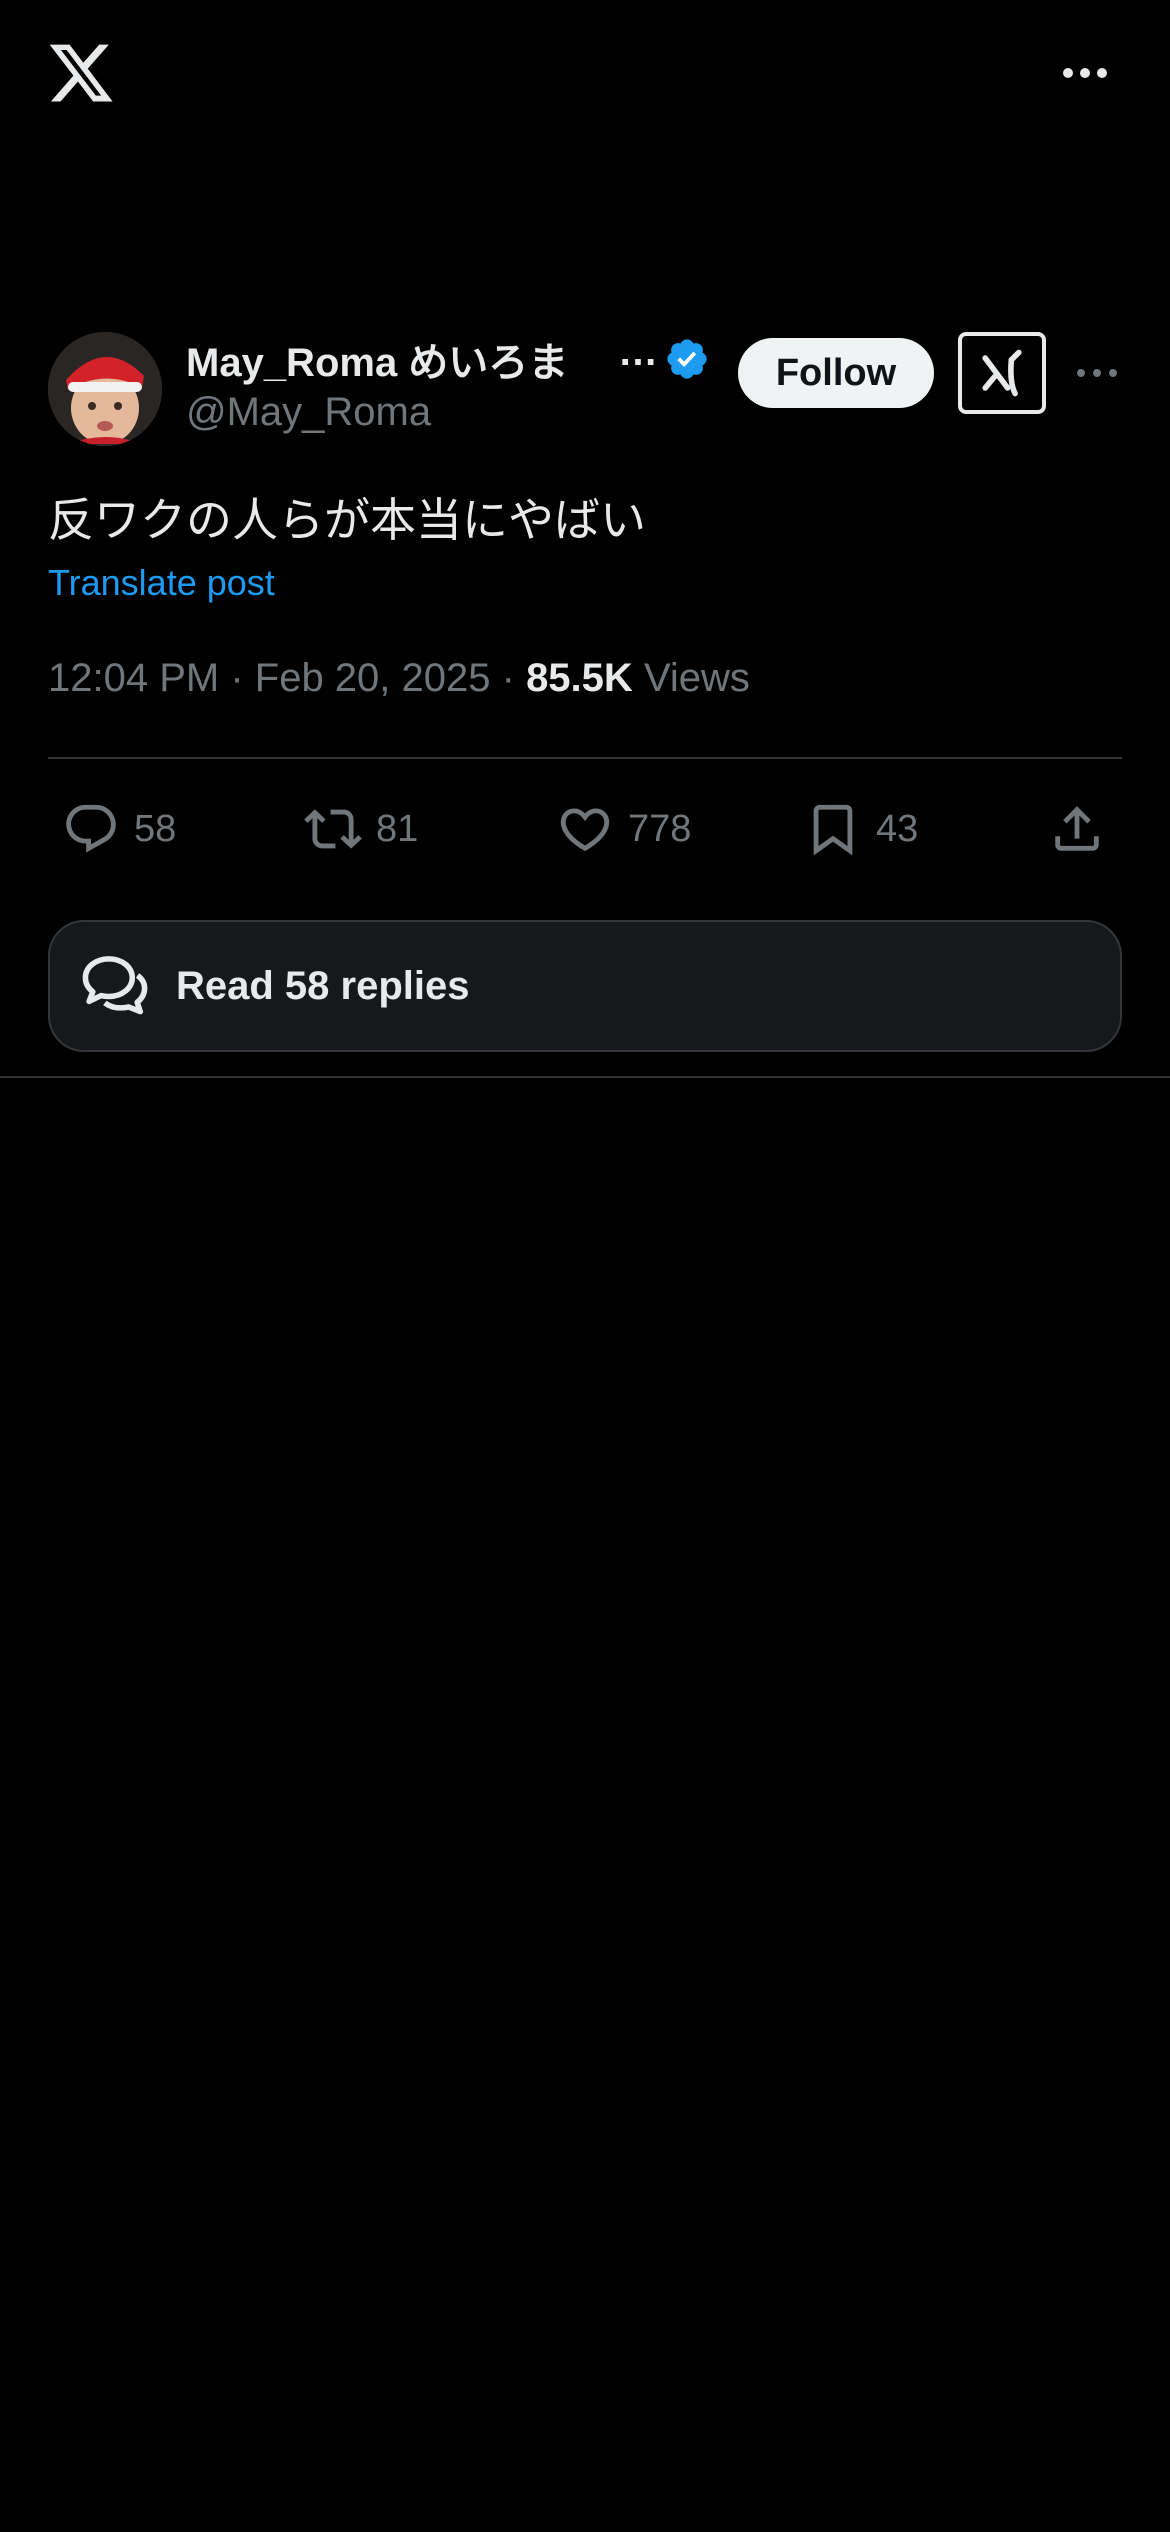  Describe the element at coordinates (323, 985) in the screenshot. I see `read-replies-label: Read 58 replies` at that location.